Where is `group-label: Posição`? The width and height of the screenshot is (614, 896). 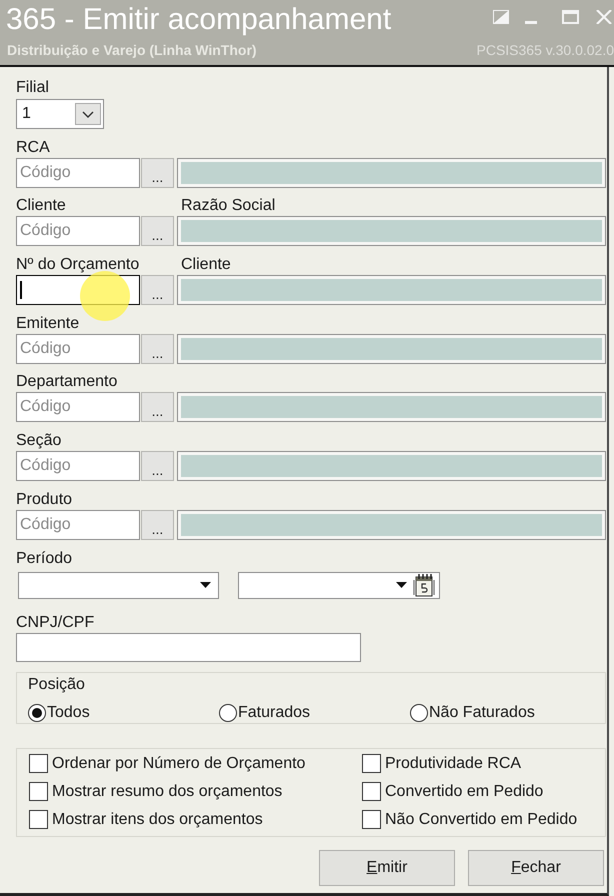 group-label: Posição is located at coordinates (57, 685).